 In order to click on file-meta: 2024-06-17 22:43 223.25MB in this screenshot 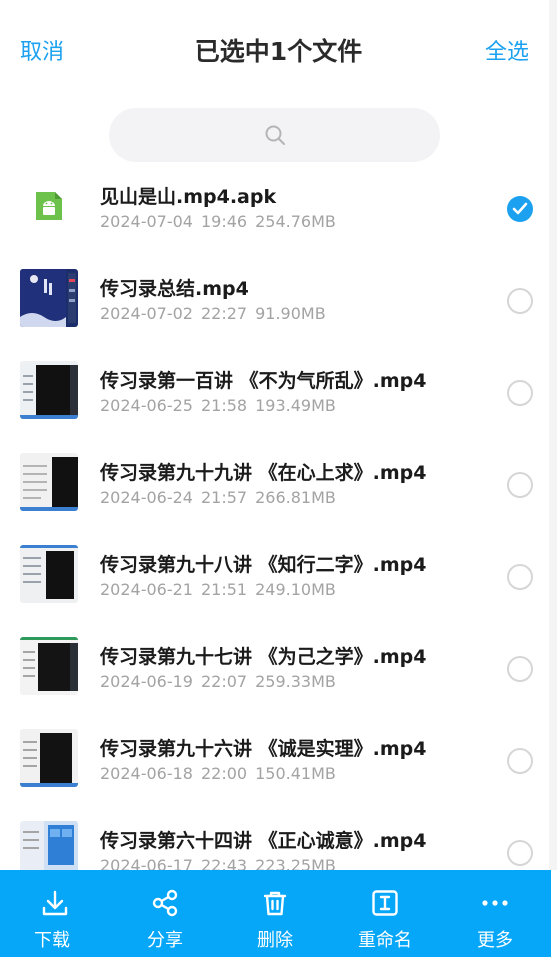, I will do `click(218, 863)`.